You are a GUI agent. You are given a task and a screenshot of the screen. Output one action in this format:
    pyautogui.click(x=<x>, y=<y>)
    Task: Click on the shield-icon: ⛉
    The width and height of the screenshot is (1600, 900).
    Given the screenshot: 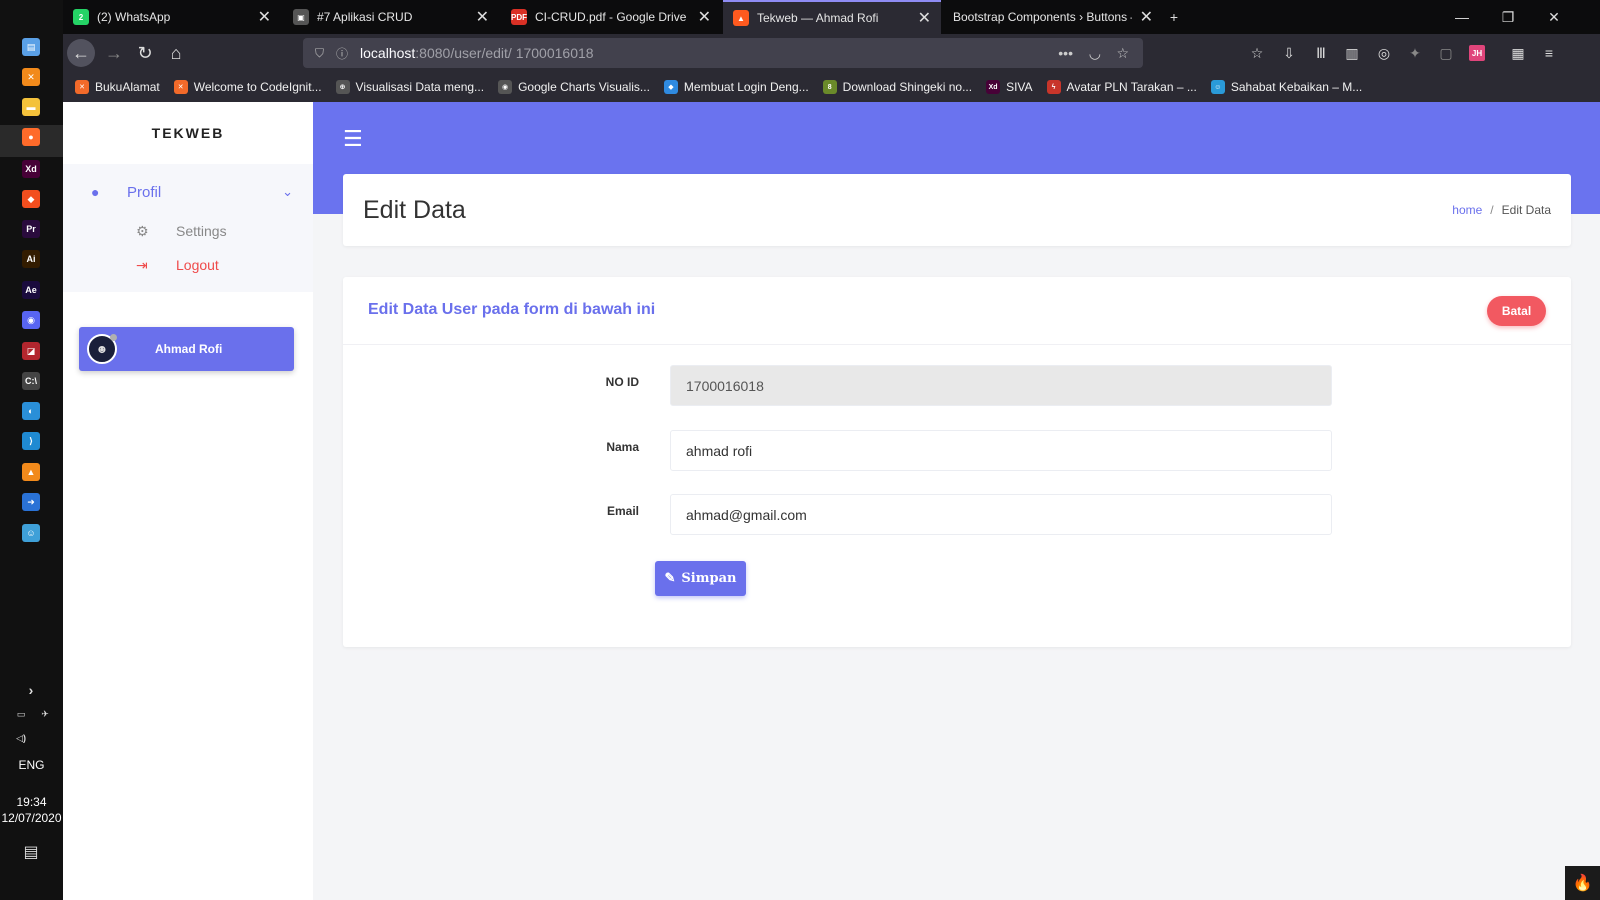 What is the action you would take?
    pyautogui.click(x=319, y=53)
    